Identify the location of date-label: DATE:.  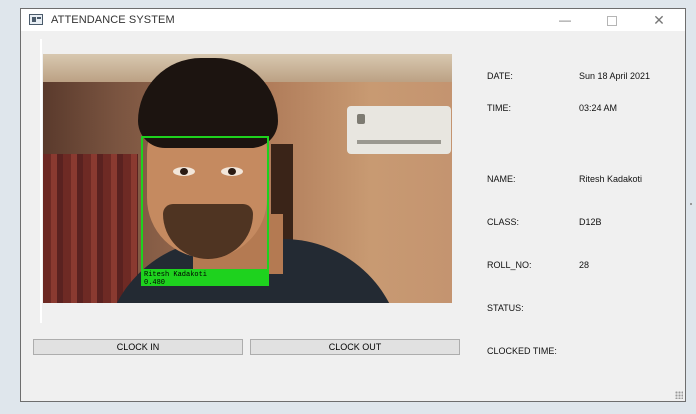
(500, 76).